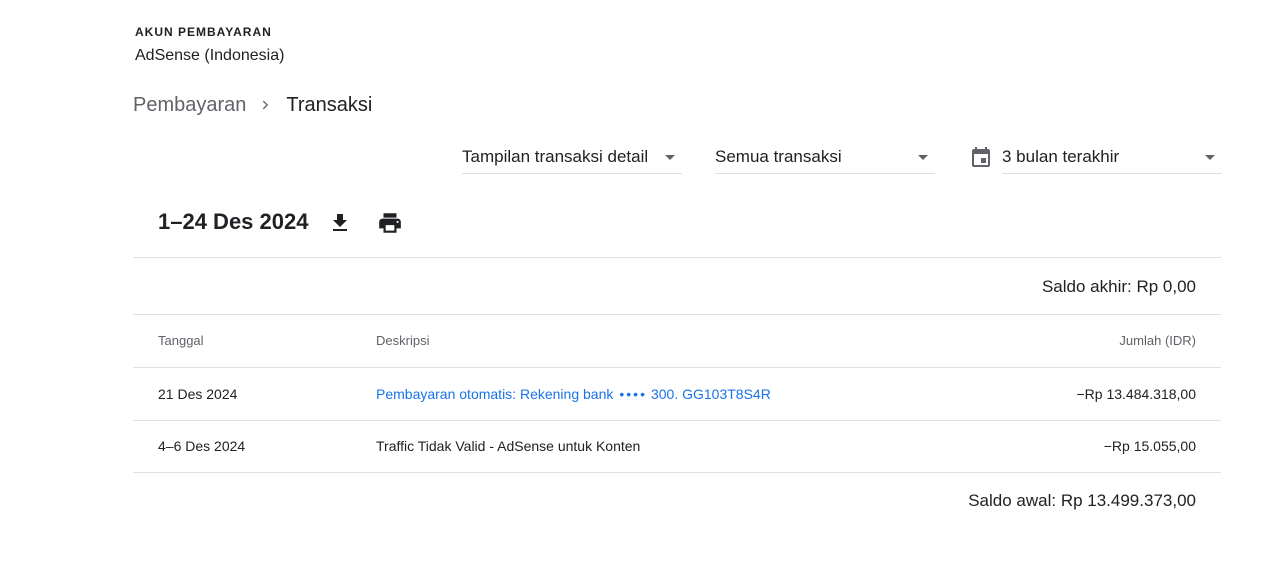  I want to click on transaction-type-select: Semua transaksi, so click(825, 157).